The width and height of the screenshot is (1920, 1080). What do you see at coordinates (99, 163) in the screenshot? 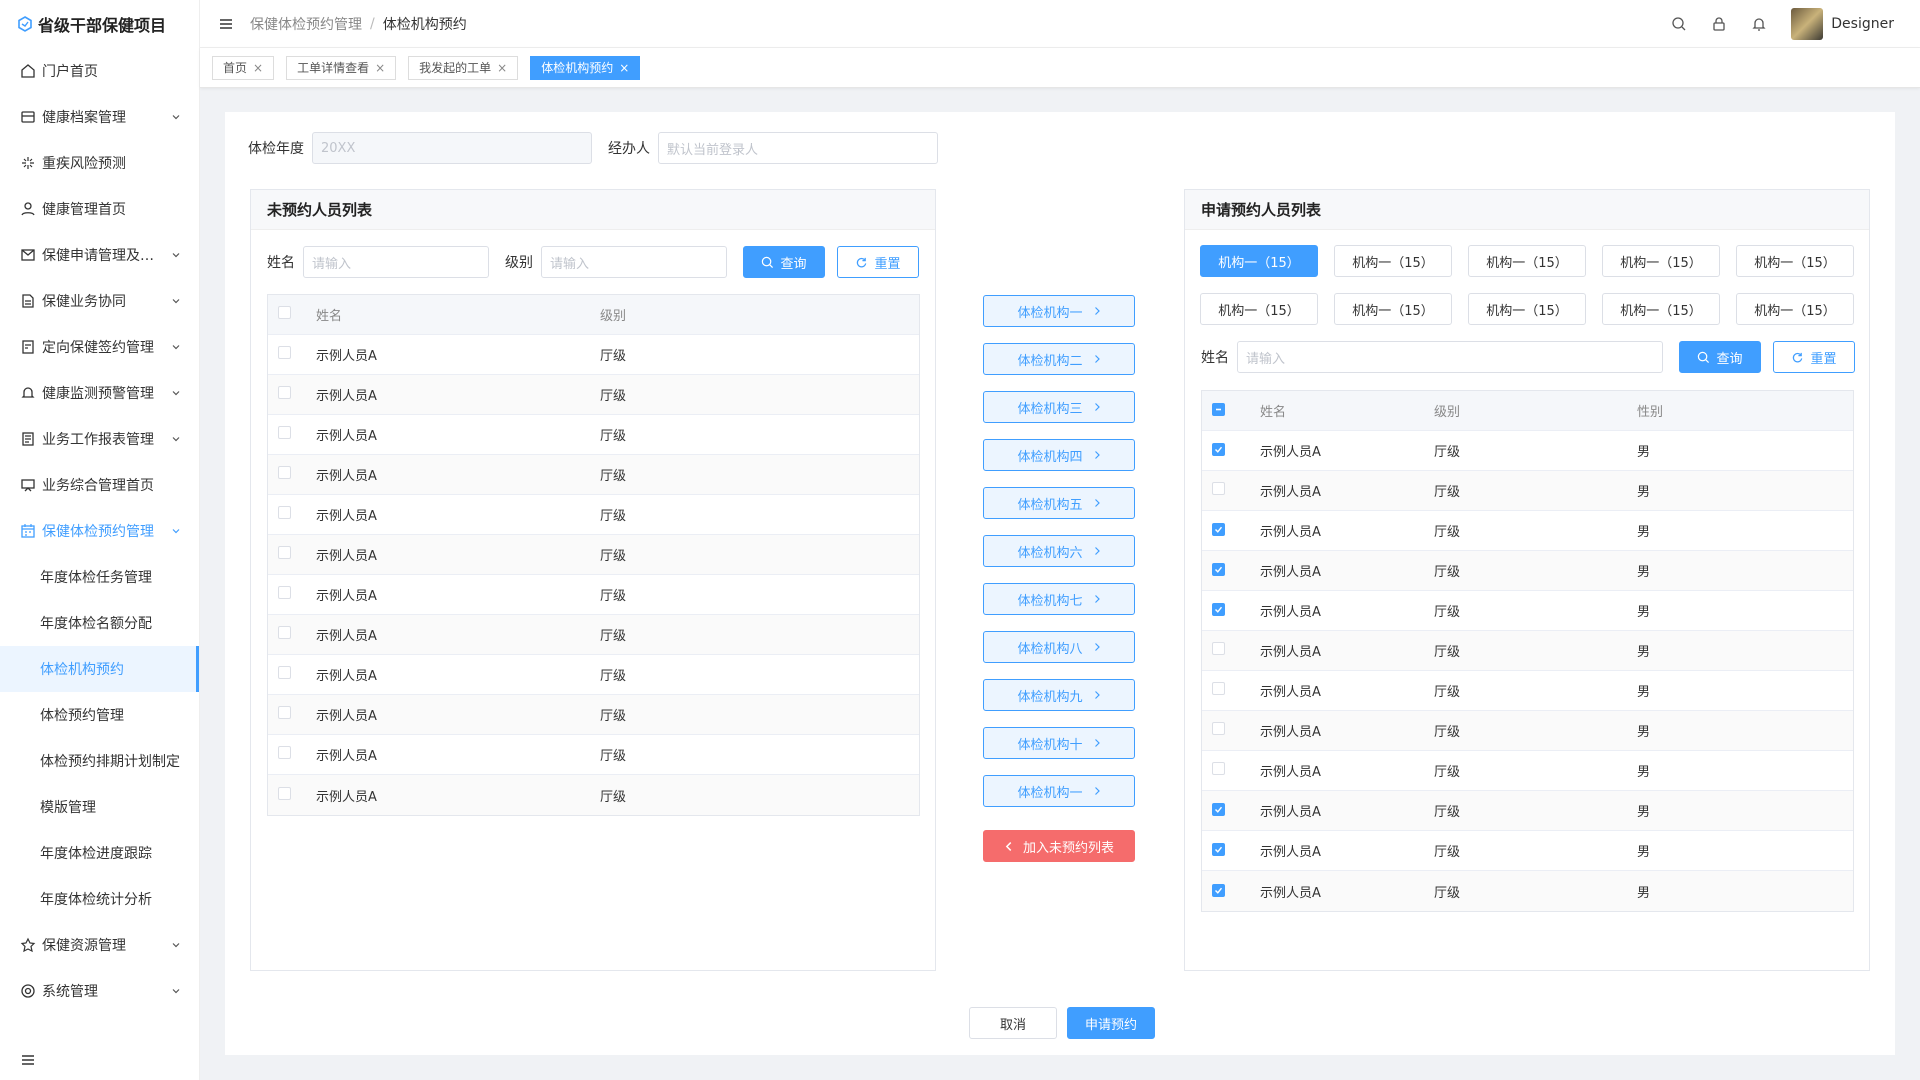
I see `sidebar-item: 重疾风险预测` at bounding box center [99, 163].